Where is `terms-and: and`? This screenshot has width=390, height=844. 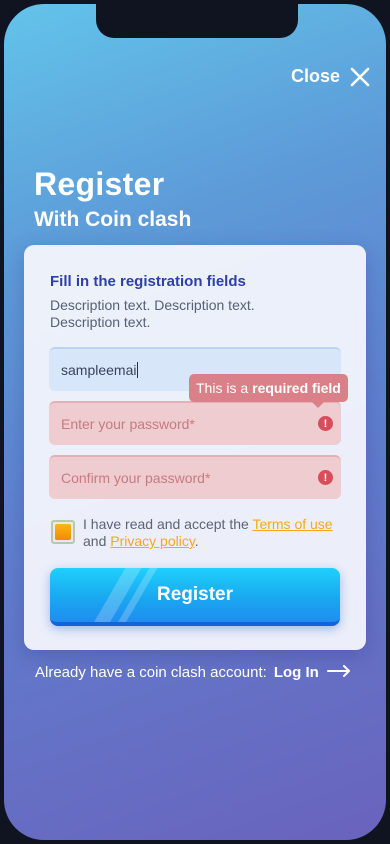
terms-and: and is located at coordinates (95, 541).